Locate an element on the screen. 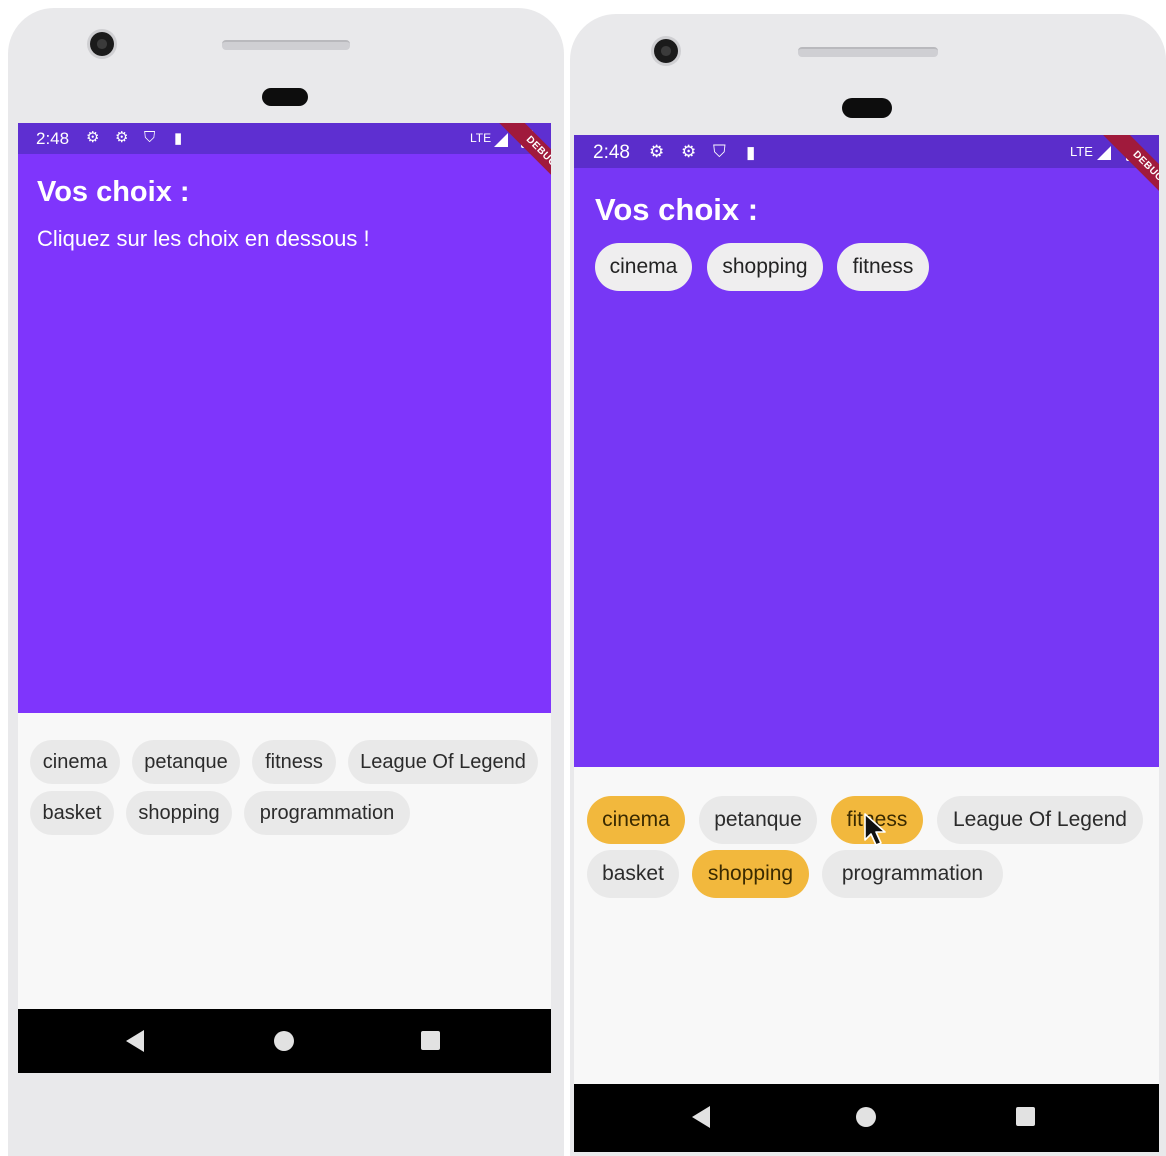 This screenshot has height=1156, width=1166. selected-chip-fitness: fitness is located at coordinates (883, 267).